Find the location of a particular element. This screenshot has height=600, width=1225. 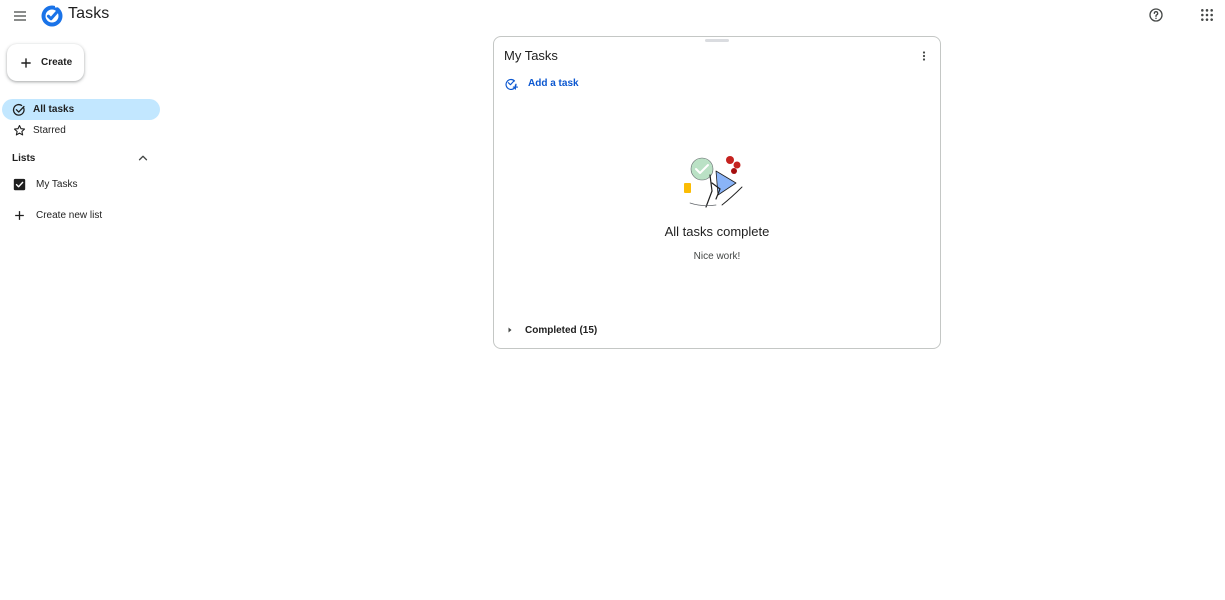

nav-item-starred: Starred is located at coordinates (81, 130).